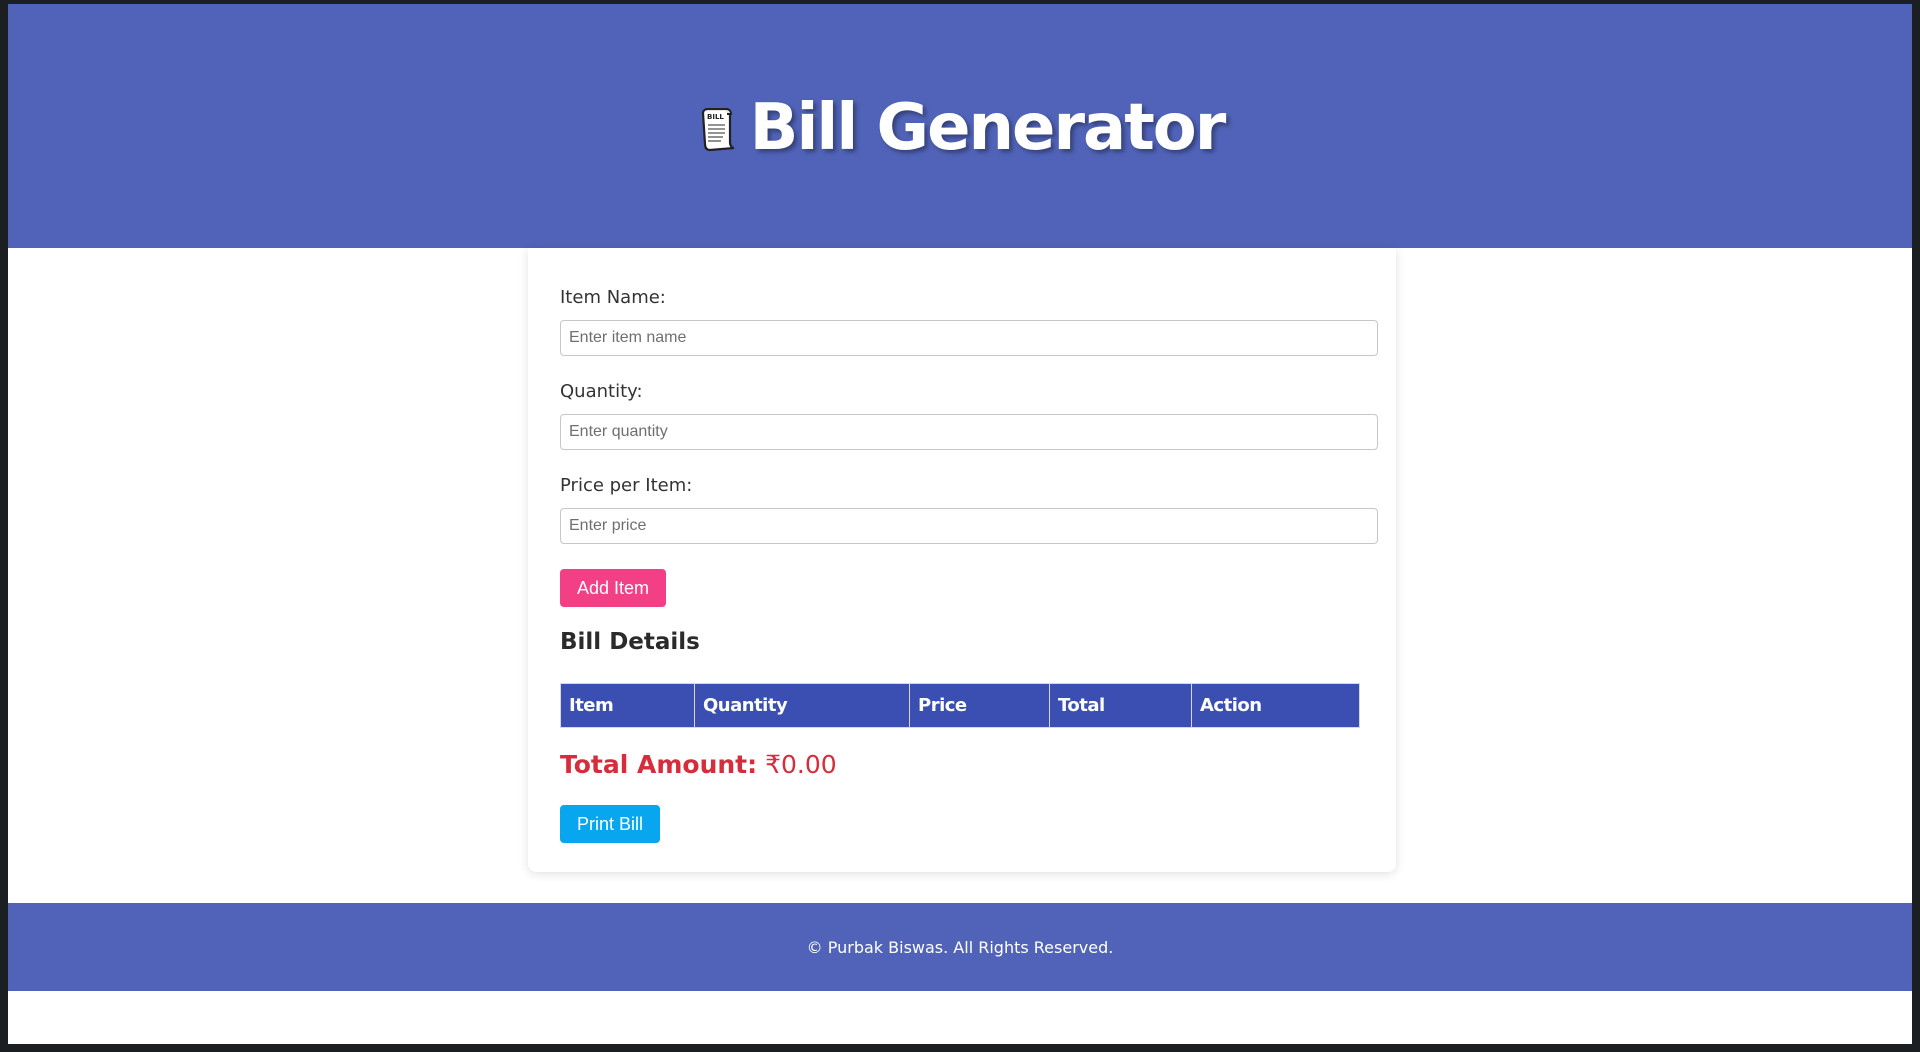  I want to click on quantity-label: Quantity:, so click(601, 391).